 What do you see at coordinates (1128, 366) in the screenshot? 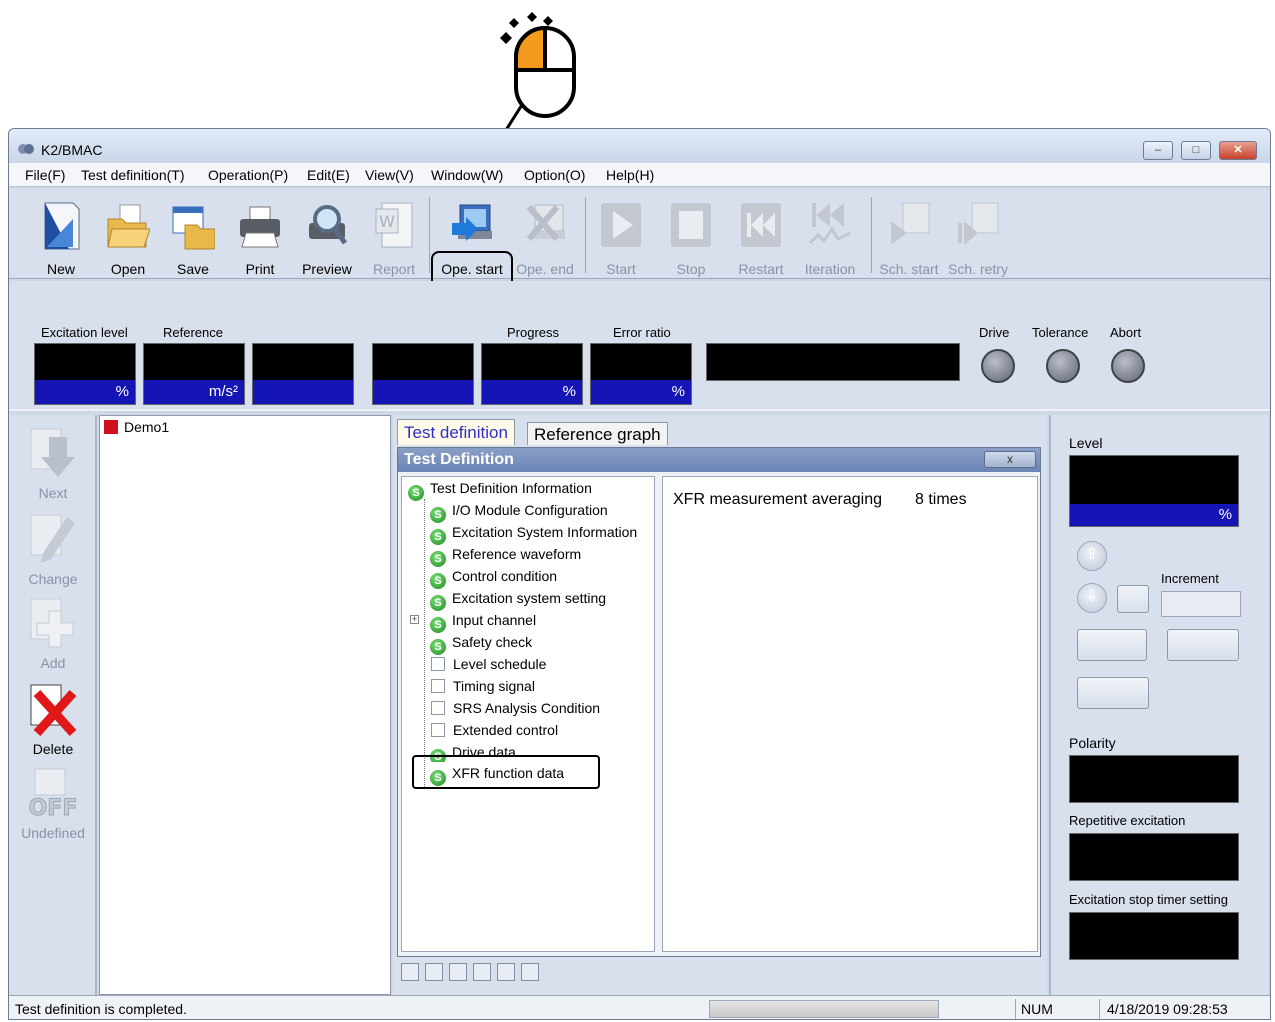
I see `abort-lamp` at bounding box center [1128, 366].